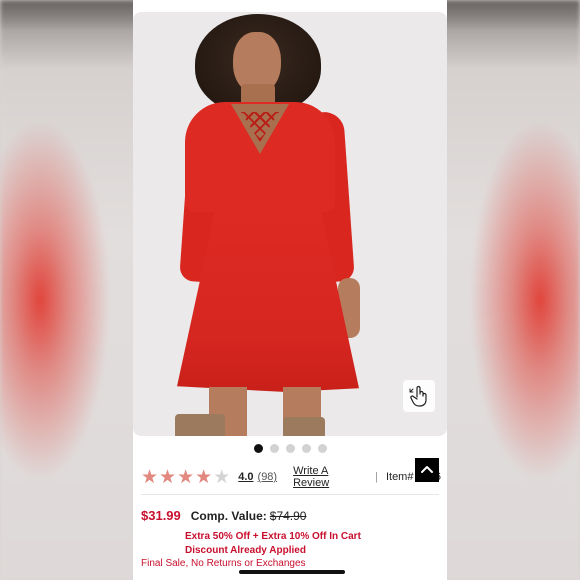 This screenshot has height=580, width=580. I want to click on write-review-link: Write A Review, so click(328, 477).